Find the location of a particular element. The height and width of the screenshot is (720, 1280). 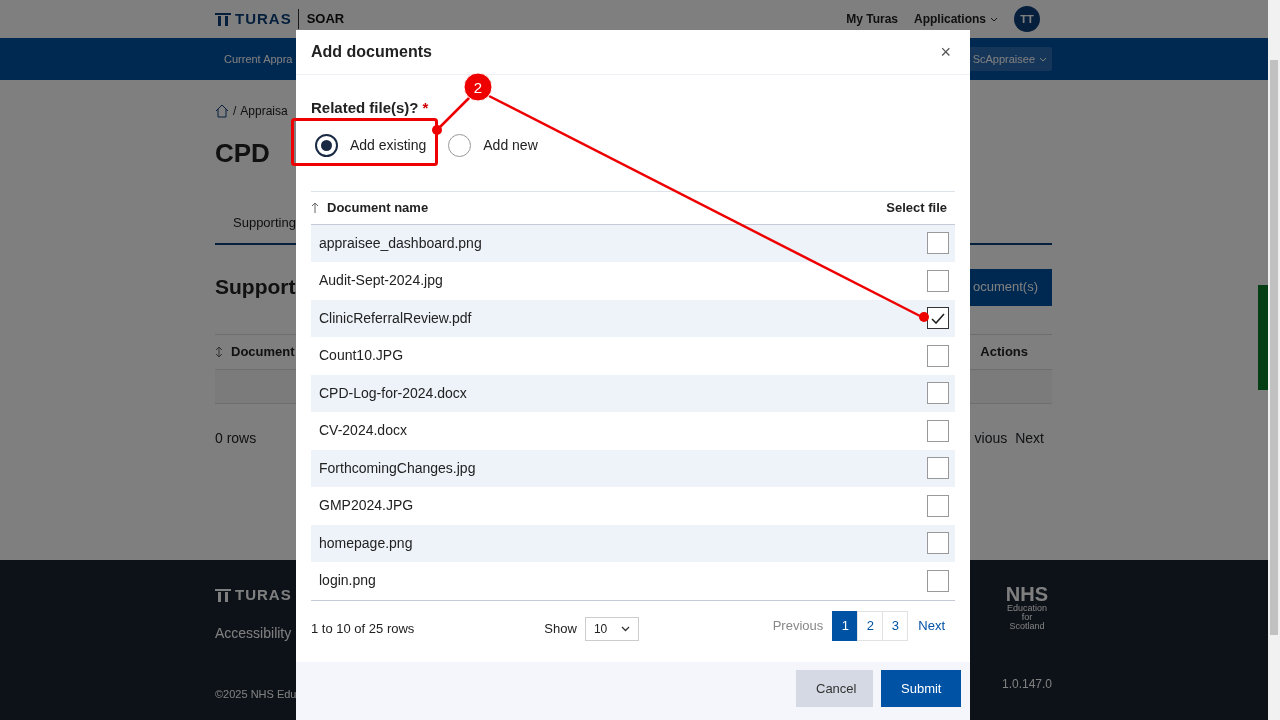

column-header: Select file is located at coordinates (916, 207).